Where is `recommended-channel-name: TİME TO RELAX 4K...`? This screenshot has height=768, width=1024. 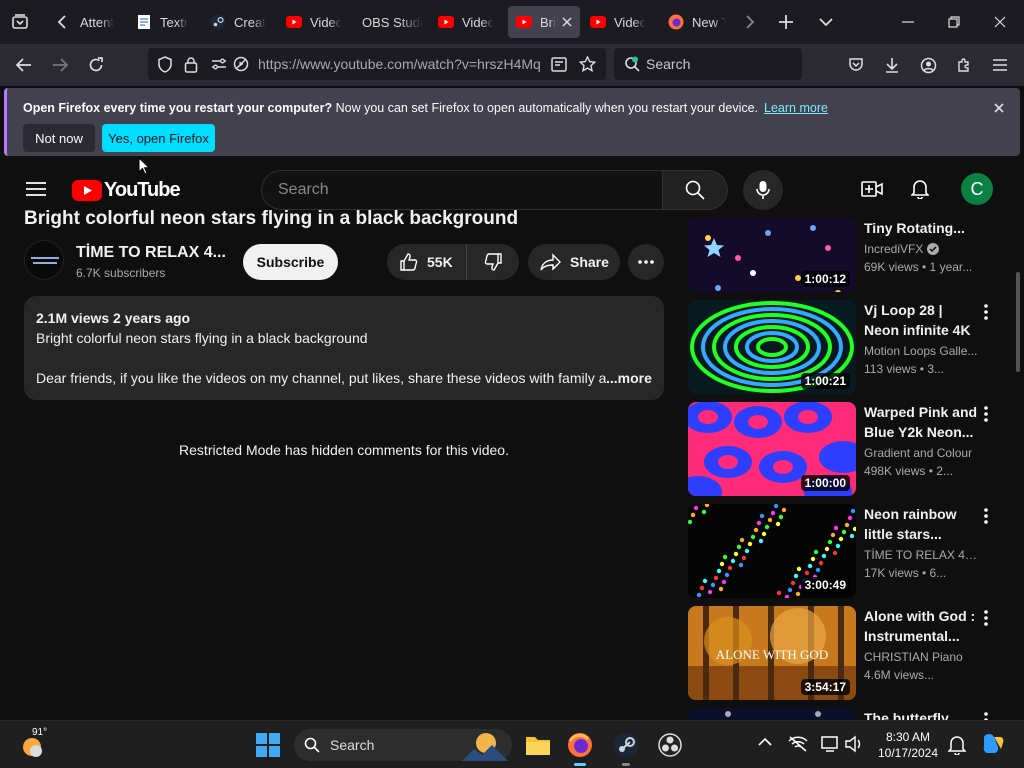
recommended-channel-name: TİME TO RELAX 4K... is located at coordinates (922, 555).